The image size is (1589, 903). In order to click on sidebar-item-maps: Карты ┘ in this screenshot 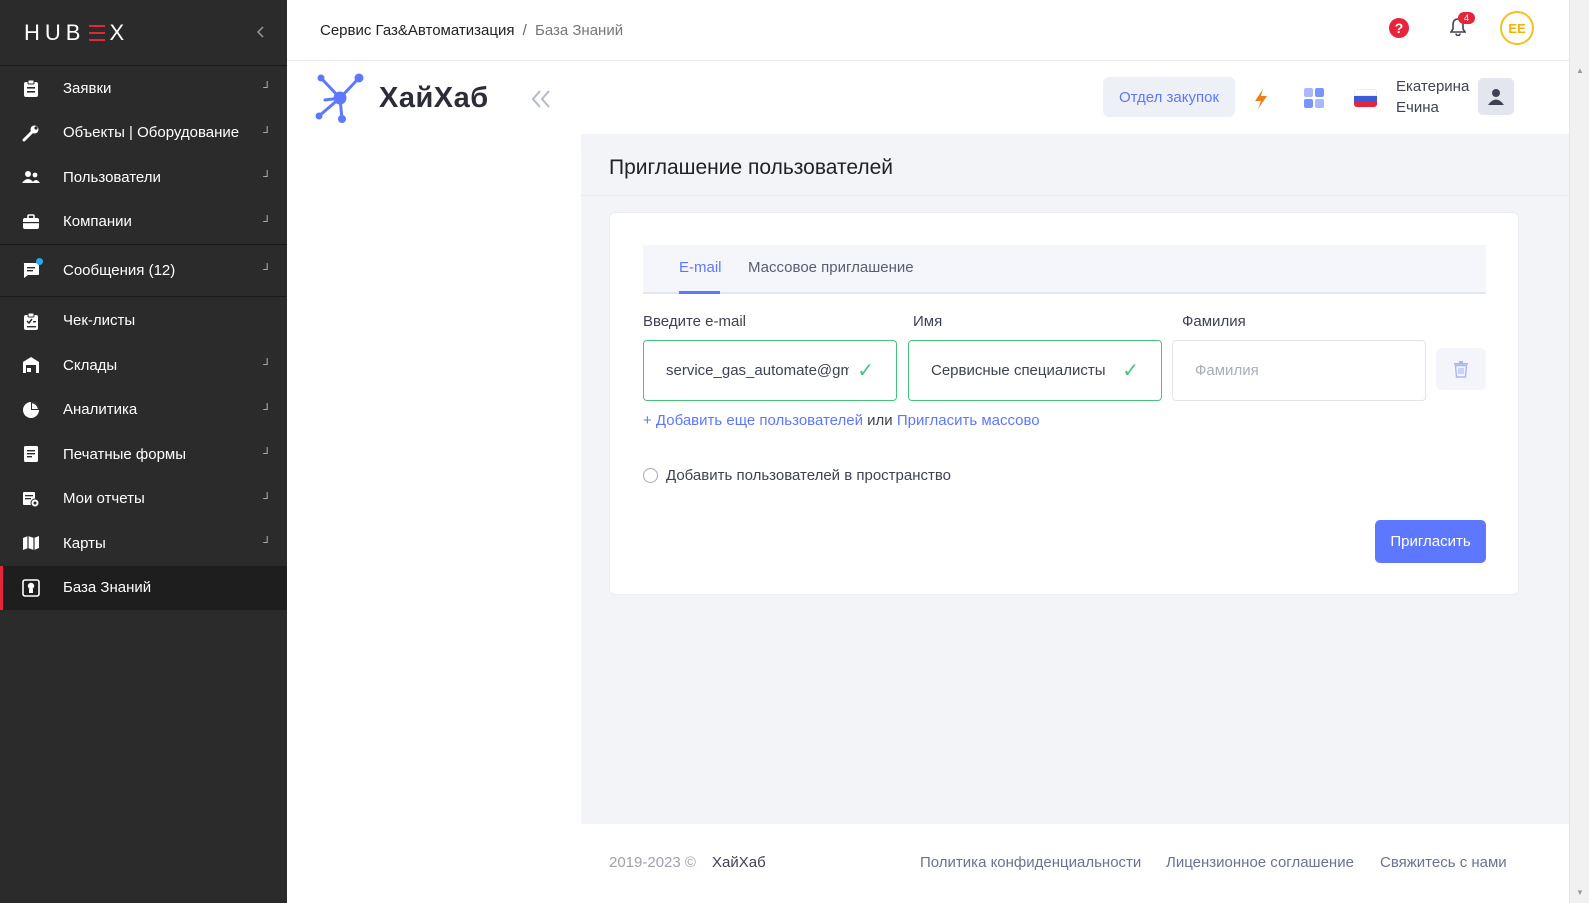, I will do `click(143, 543)`.